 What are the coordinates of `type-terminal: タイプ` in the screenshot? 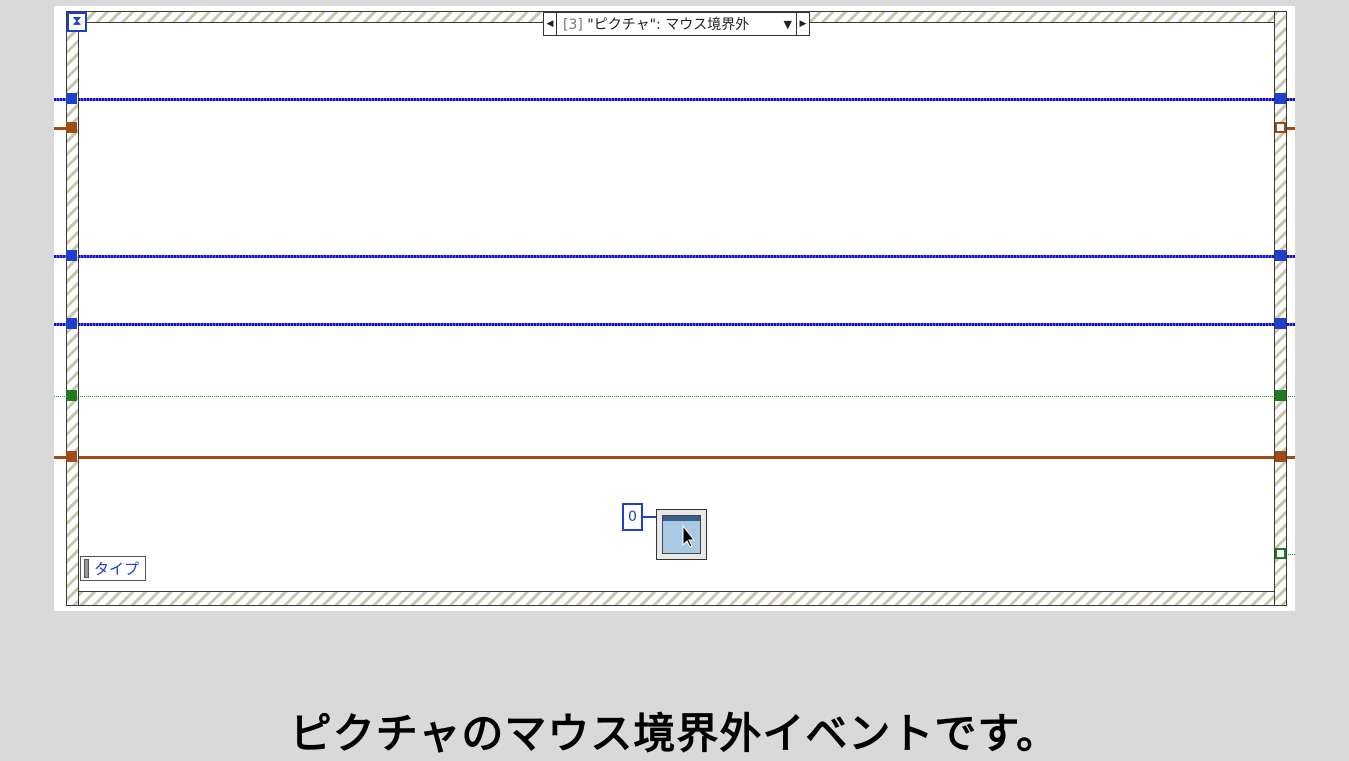 It's located at (113, 568).